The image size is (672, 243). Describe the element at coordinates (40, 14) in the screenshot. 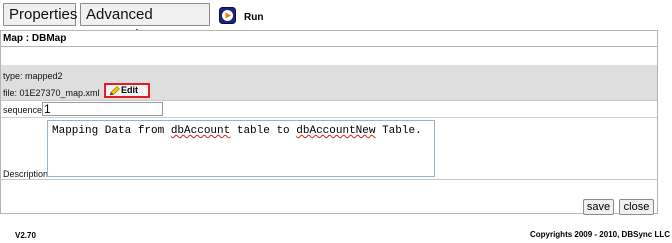

I see `tab-properties: Properties` at that location.